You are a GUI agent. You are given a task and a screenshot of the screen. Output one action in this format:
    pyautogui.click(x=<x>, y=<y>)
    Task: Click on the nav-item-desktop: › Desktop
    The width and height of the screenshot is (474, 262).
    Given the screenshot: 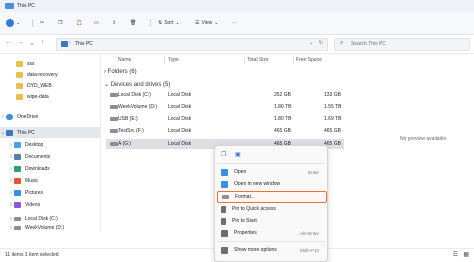 What is the action you would take?
    pyautogui.click(x=50, y=144)
    